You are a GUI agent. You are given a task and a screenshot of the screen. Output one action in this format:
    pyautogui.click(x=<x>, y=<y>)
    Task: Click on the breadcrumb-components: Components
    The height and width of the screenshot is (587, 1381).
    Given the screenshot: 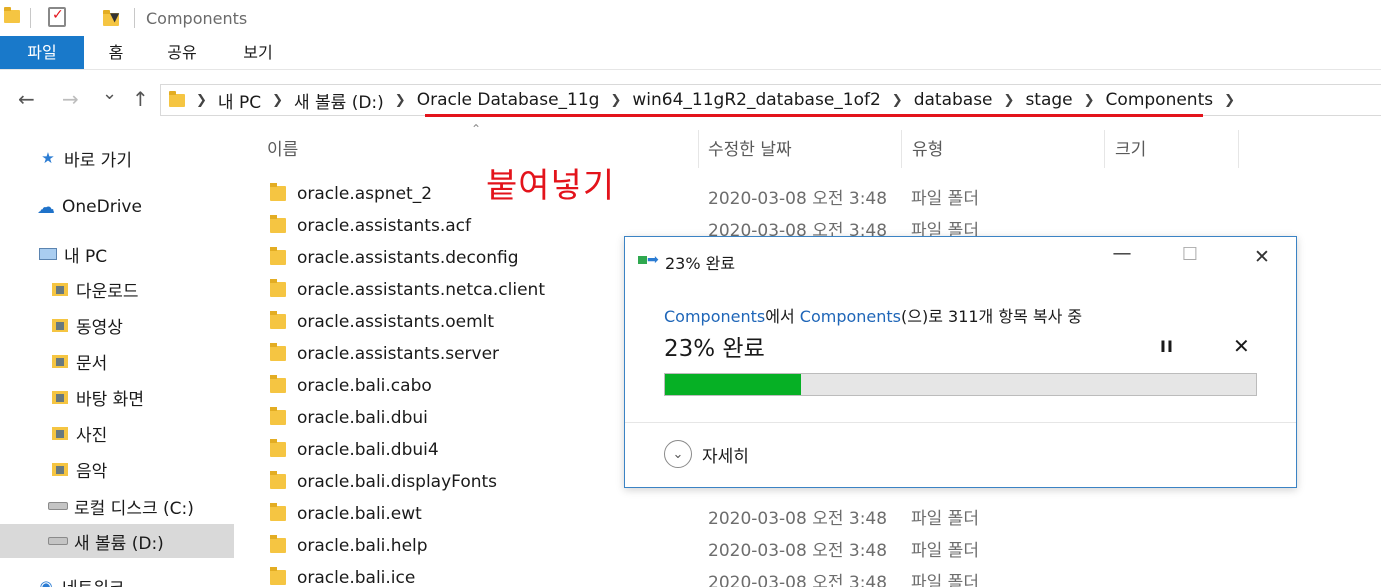 What is the action you would take?
    pyautogui.click(x=1160, y=100)
    